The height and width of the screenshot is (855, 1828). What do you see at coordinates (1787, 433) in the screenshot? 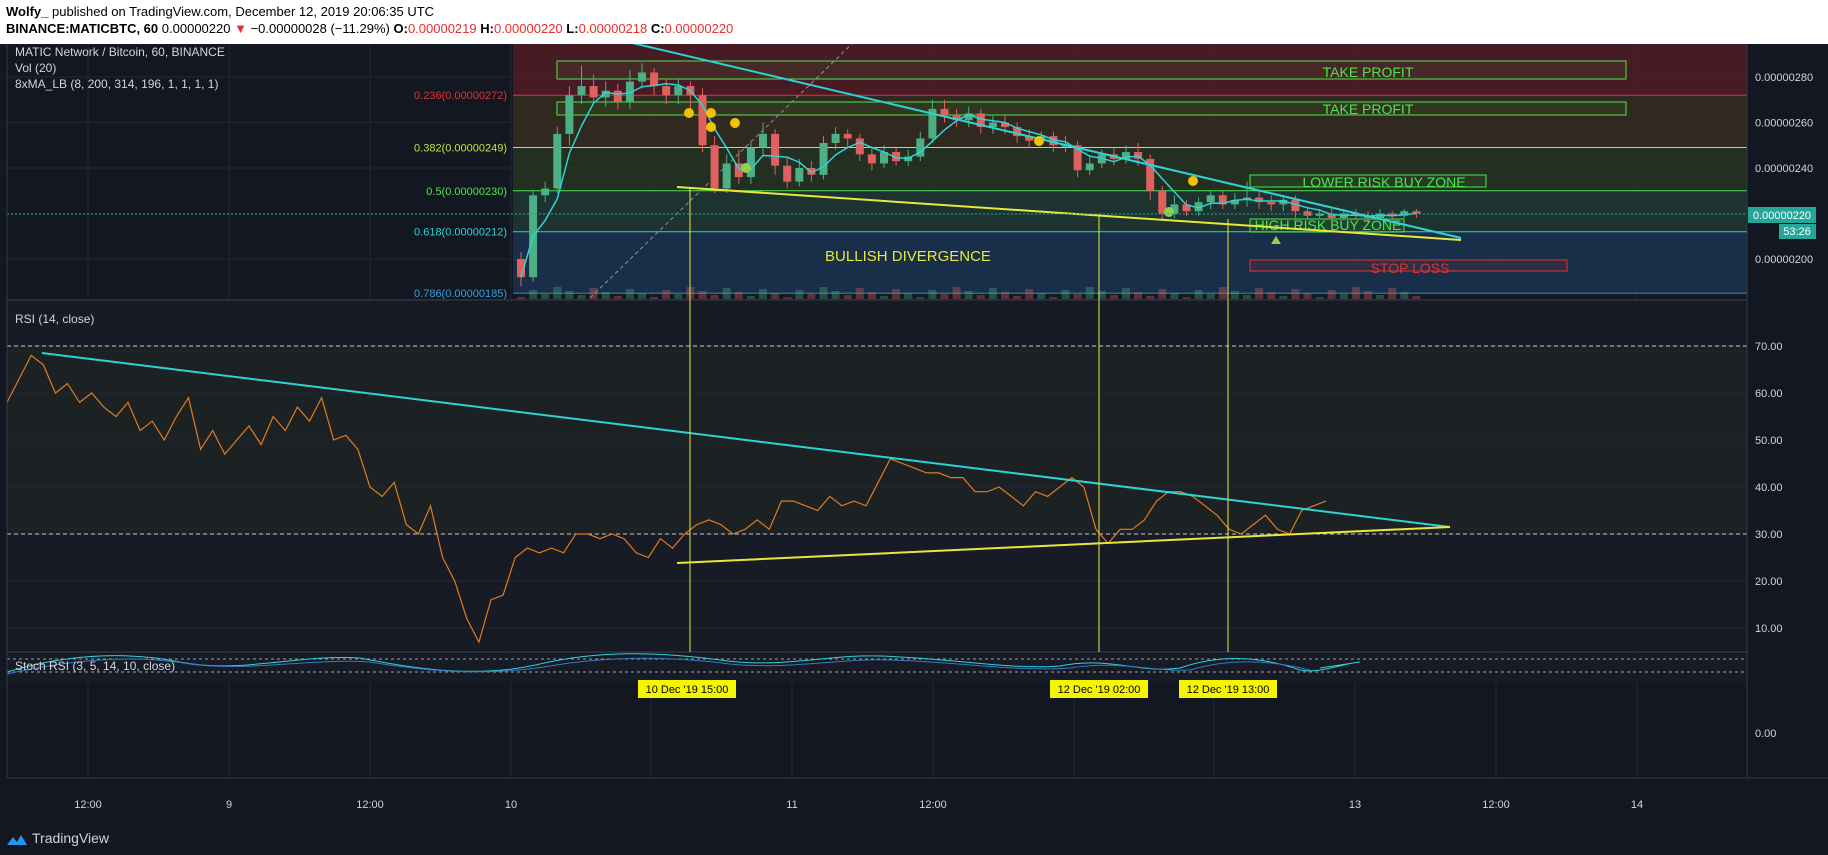
I see `price-scale` at bounding box center [1787, 433].